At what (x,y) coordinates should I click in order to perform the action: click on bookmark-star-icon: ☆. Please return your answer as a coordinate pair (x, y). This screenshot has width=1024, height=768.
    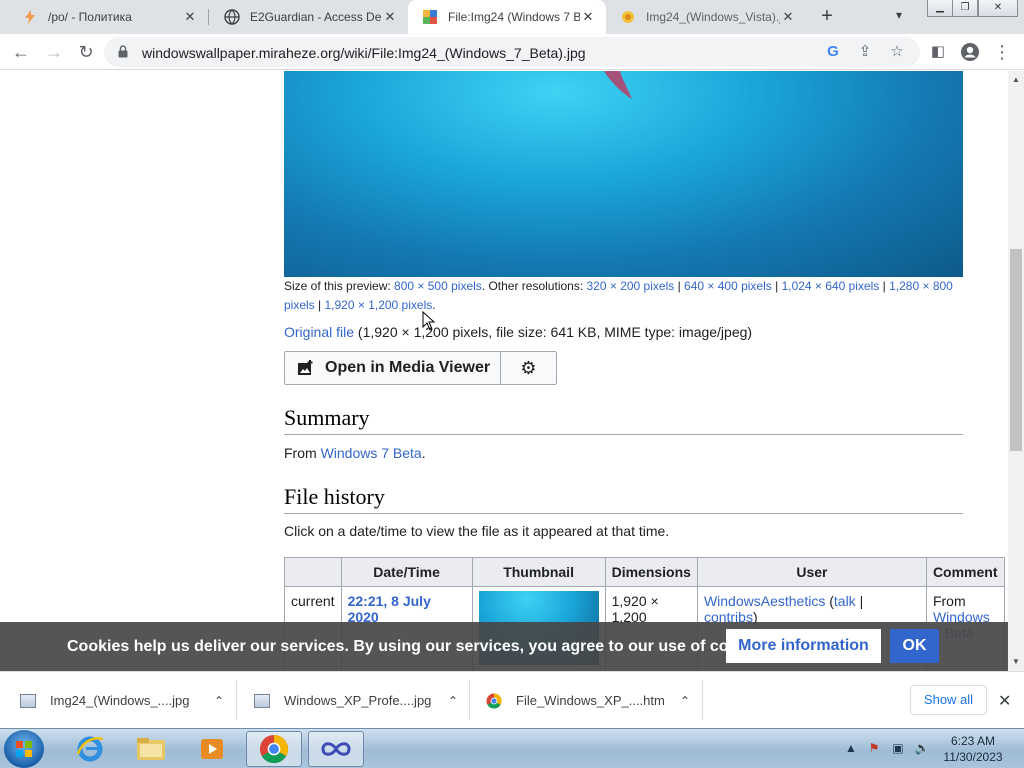
    Looking at the image, I should click on (897, 52).